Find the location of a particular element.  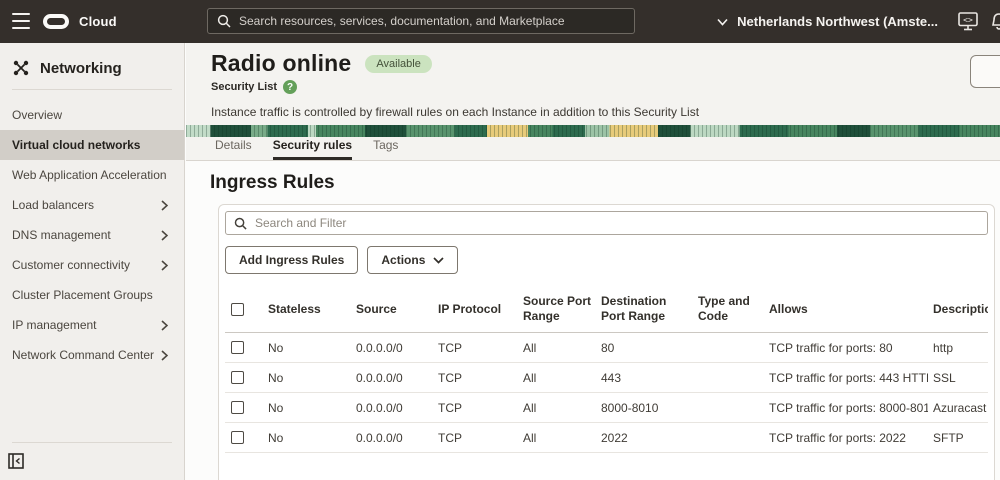

notifications-bell-icon is located at coordinates (994, 23).